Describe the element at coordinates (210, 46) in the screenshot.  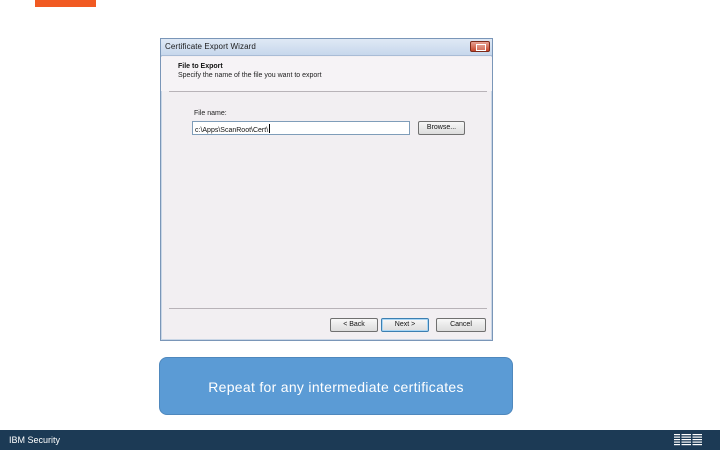
I see `dialog-title: Certificate Export Wizard` at that location.